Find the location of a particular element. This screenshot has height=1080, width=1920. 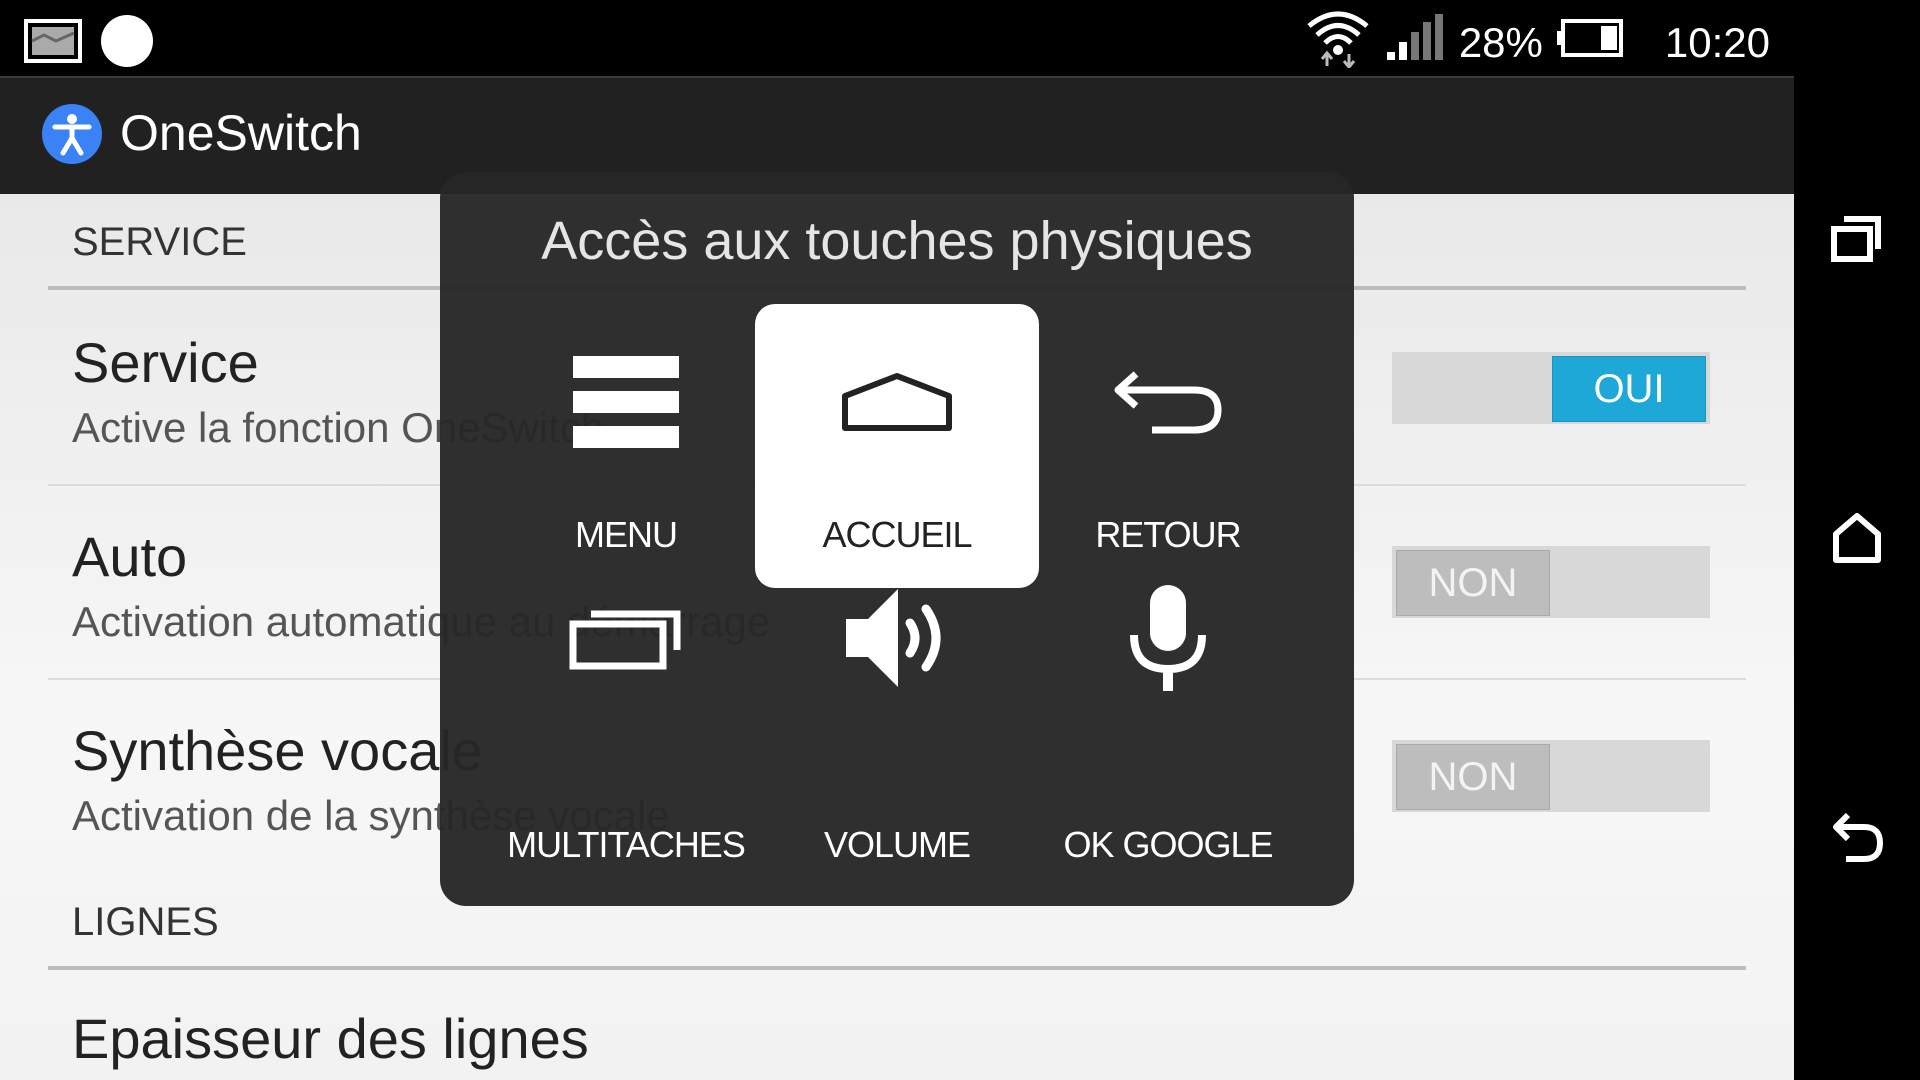

navigation-bar is located at coordinates (1857, 540).